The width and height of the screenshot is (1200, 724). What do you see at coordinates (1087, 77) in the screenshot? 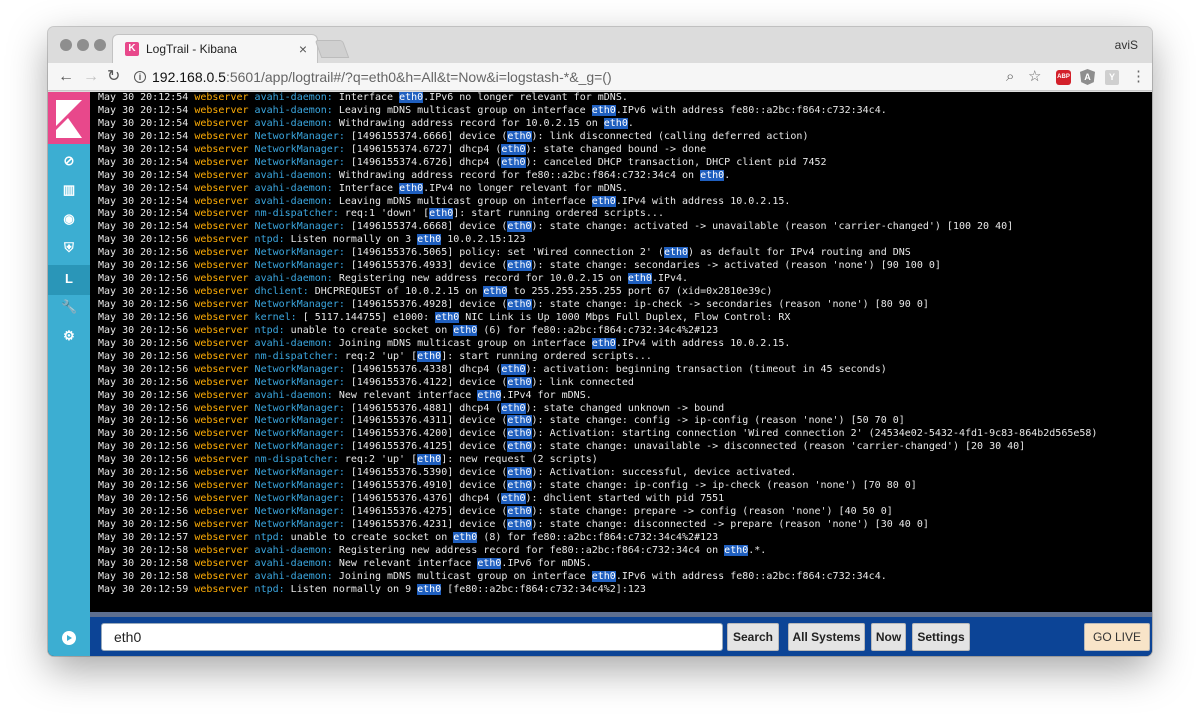
I see `angular-extension-icon: A` at bounding box center [1087, 77].